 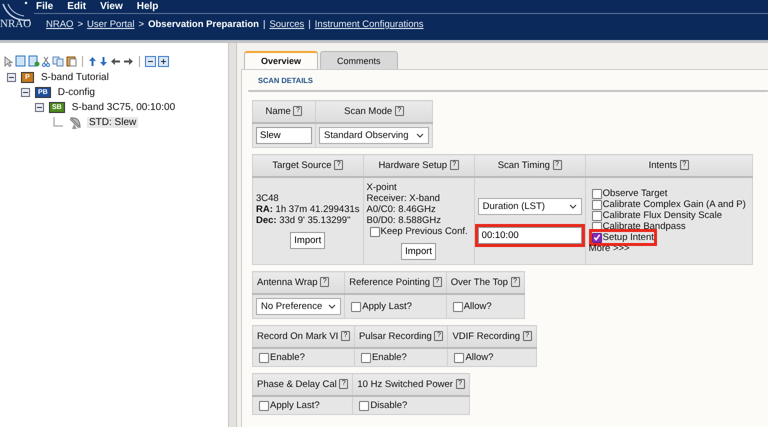 I want to click on breadcrumb-link: NRAO, so click(x=60, y=24).